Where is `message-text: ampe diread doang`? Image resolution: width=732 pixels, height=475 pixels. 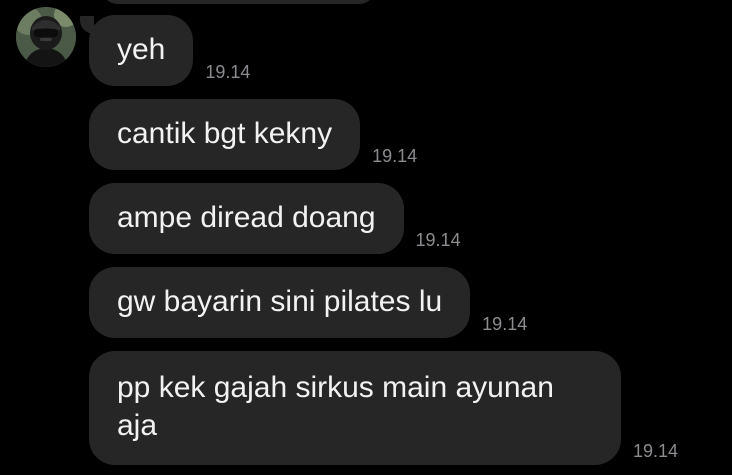
message-text: ampe diread doang is located at coordinates (246, 217).